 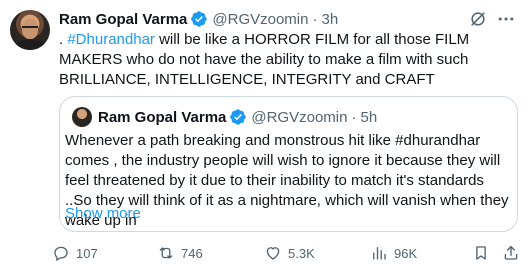 What do you see at coordinates (406, 253) in the screenshot?
I see `views-count: 96K` at bounding box center [406, 253].